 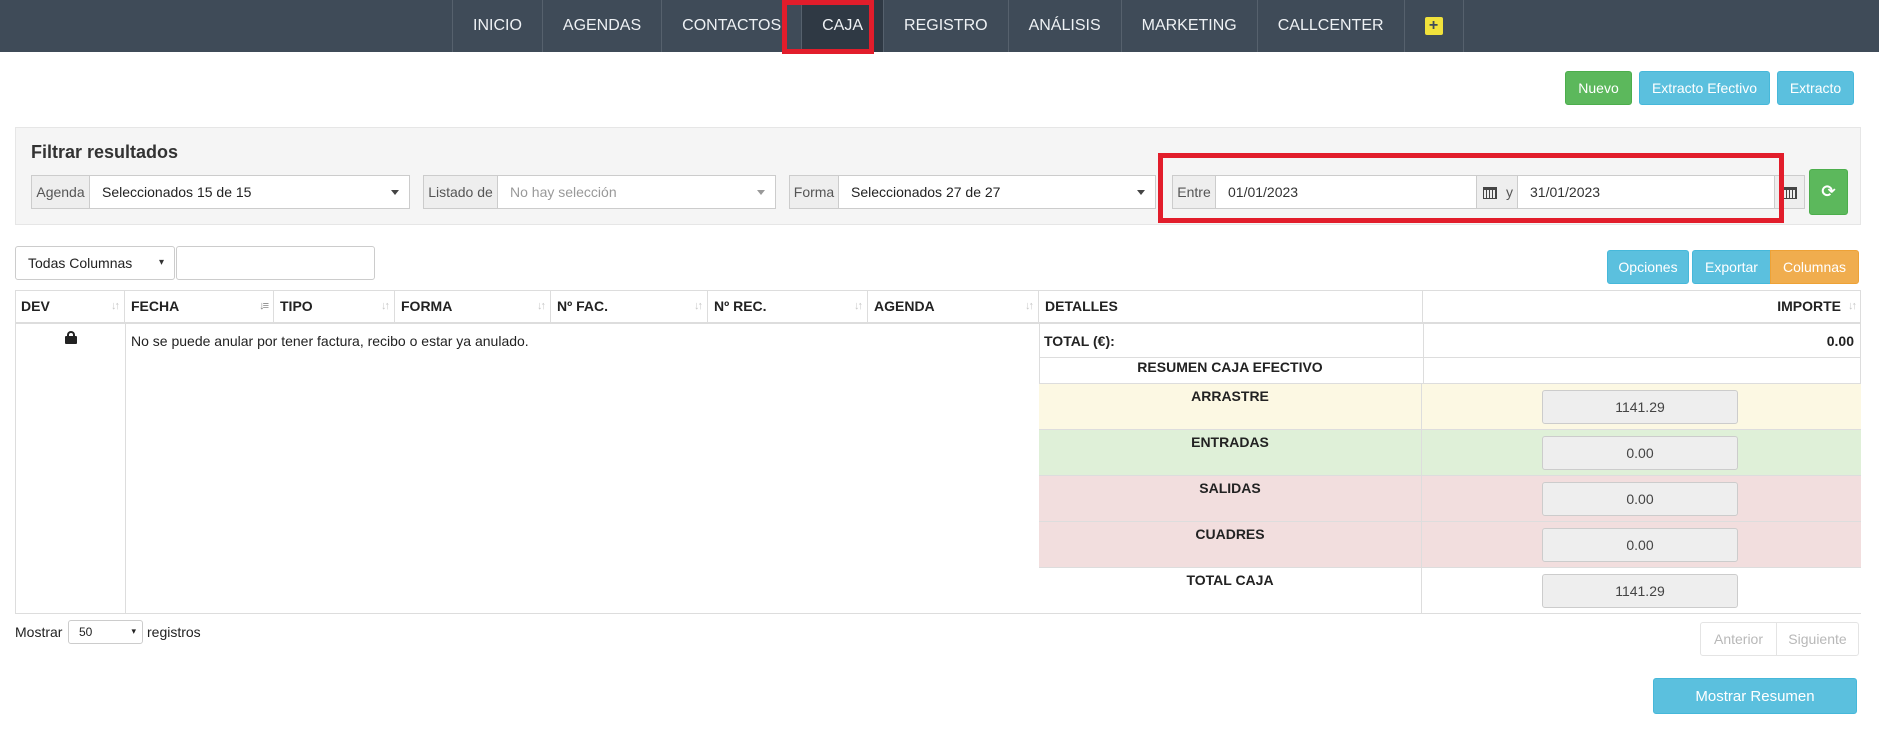 I want to click on th-dev: DEV ↓↑, so click(x=70, y=307).